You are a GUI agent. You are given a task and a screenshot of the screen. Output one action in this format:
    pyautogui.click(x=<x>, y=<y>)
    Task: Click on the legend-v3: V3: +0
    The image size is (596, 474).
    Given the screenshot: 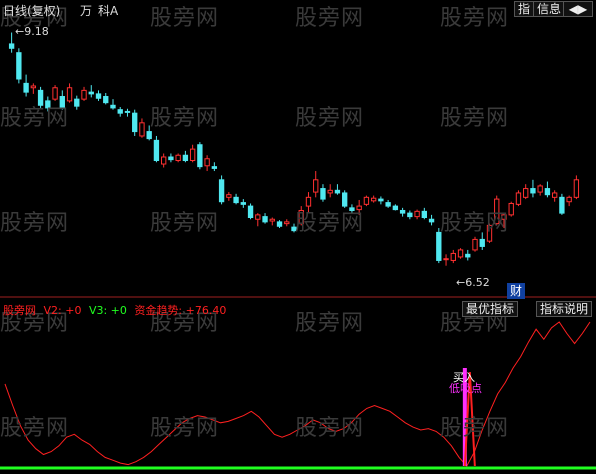 What is the action you would take?
    pyautogui.click(x=107, y=310)
    